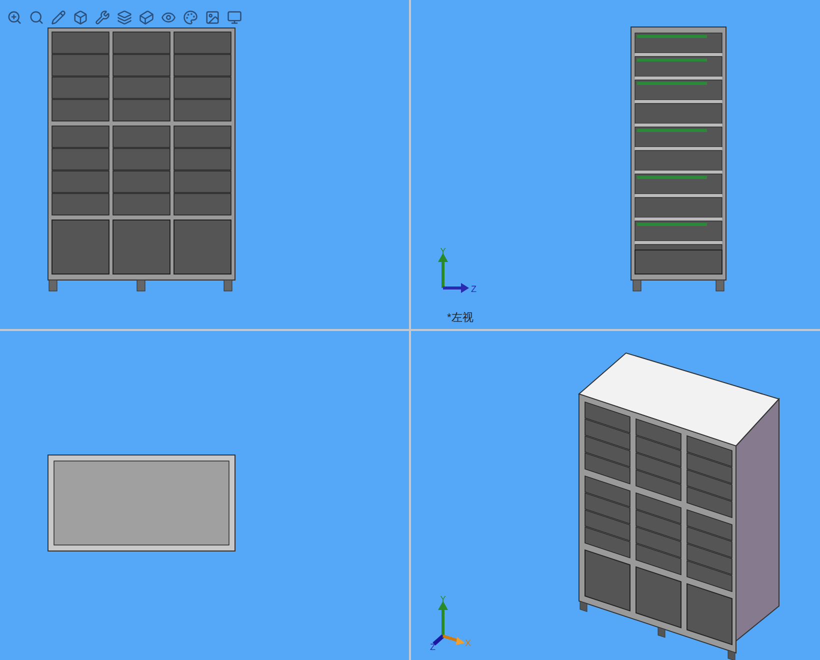  Describe the element at coordinates (58, 17) in the screenshot. I see `pencil-icon` at that location.